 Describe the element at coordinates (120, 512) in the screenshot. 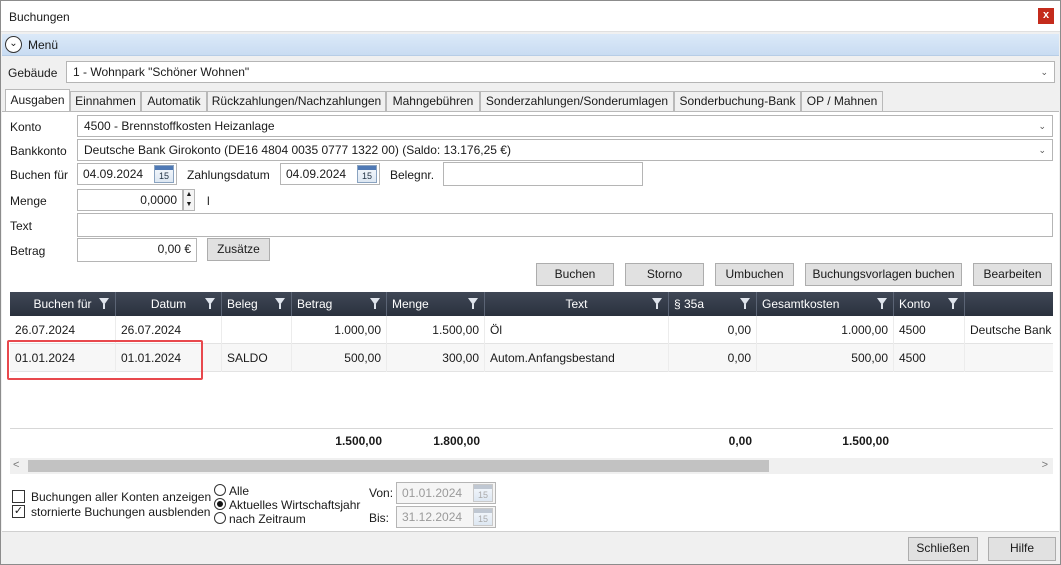

I see `storniert-label: stornierte Buchungen ausblenden` at that location.